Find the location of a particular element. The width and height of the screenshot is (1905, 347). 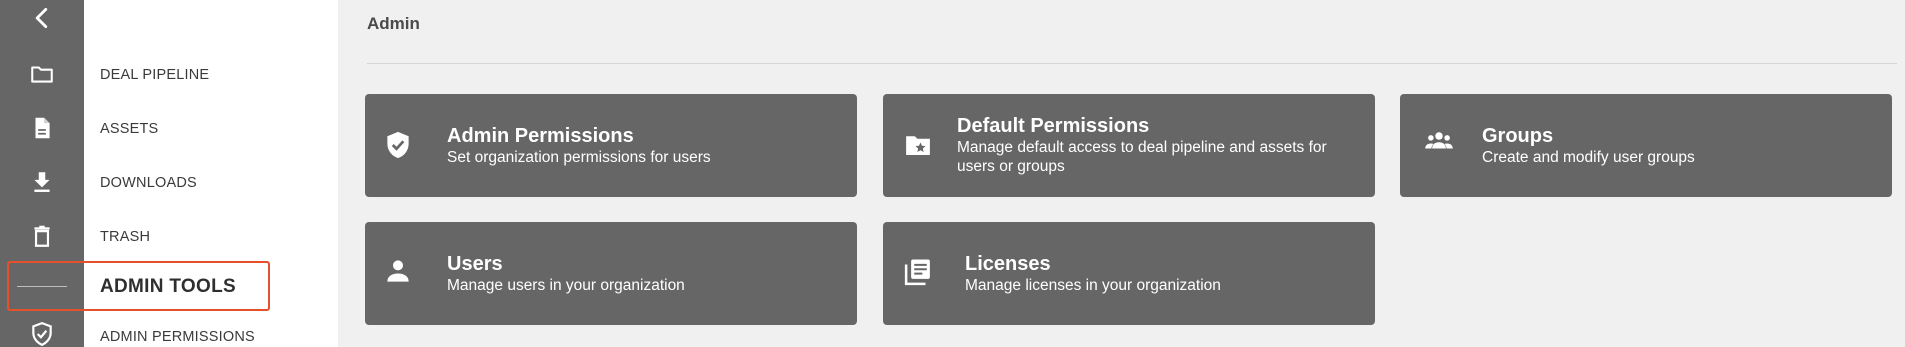

person-icon is located at coordinates (398, 271).